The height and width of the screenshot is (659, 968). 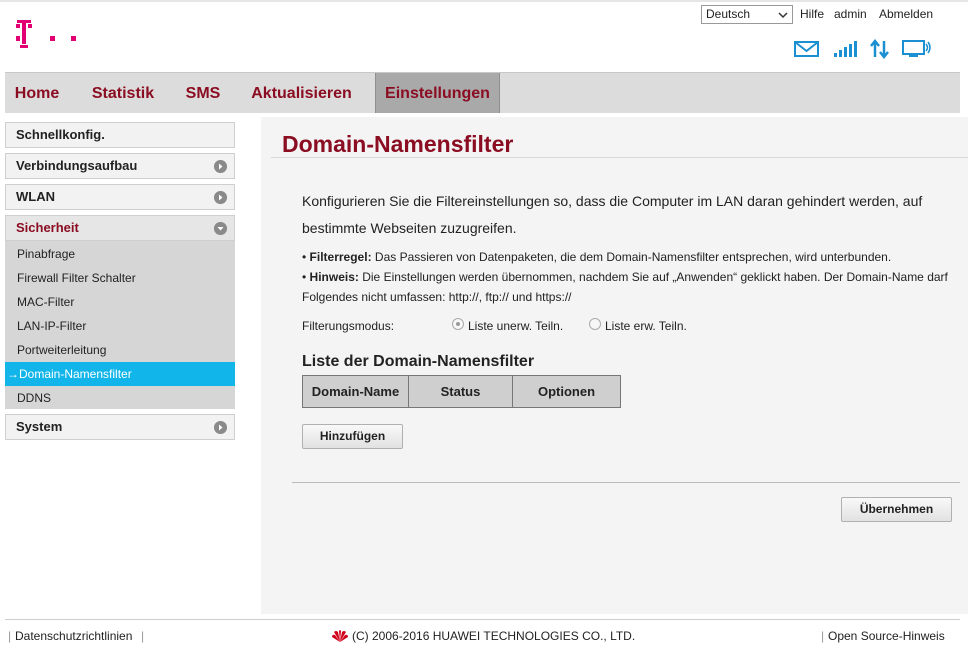 I want to click on filter-mode-label: Filterungsmodus:, so click(x=348, y=326).